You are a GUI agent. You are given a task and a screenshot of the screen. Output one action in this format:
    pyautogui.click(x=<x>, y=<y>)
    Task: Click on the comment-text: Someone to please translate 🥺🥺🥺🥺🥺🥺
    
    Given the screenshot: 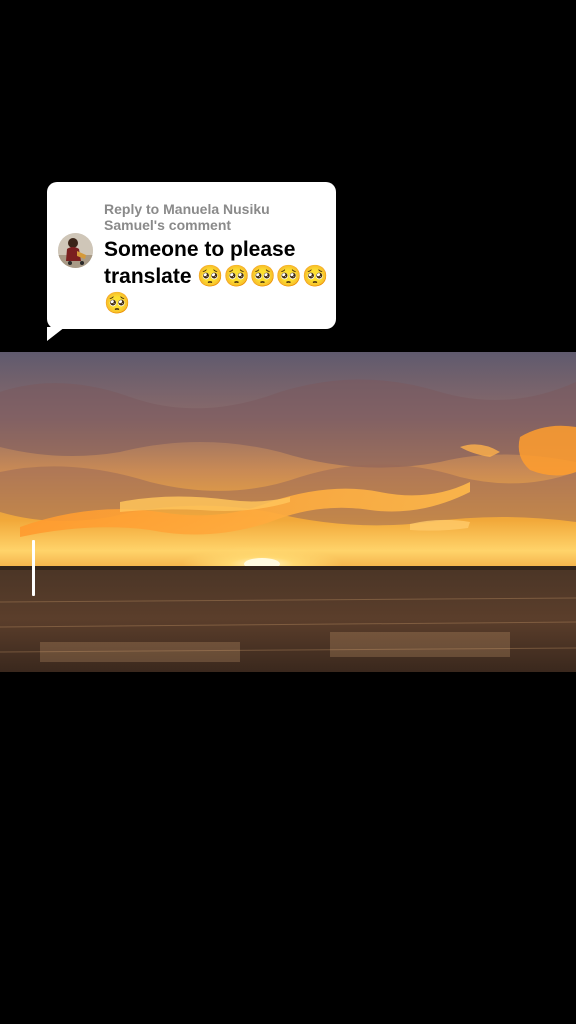 What is the action you would take?
    pyautogui.click(x=216, y=276)
    